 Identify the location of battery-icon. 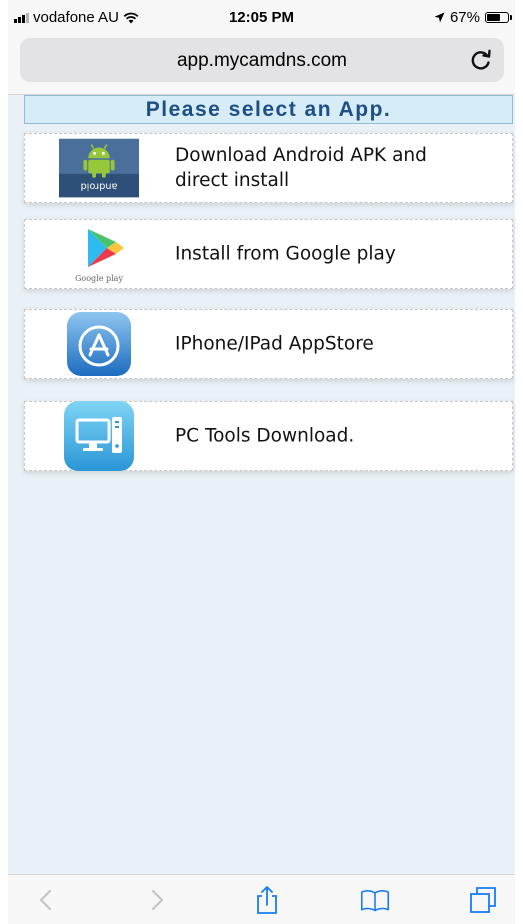
(498, 17).